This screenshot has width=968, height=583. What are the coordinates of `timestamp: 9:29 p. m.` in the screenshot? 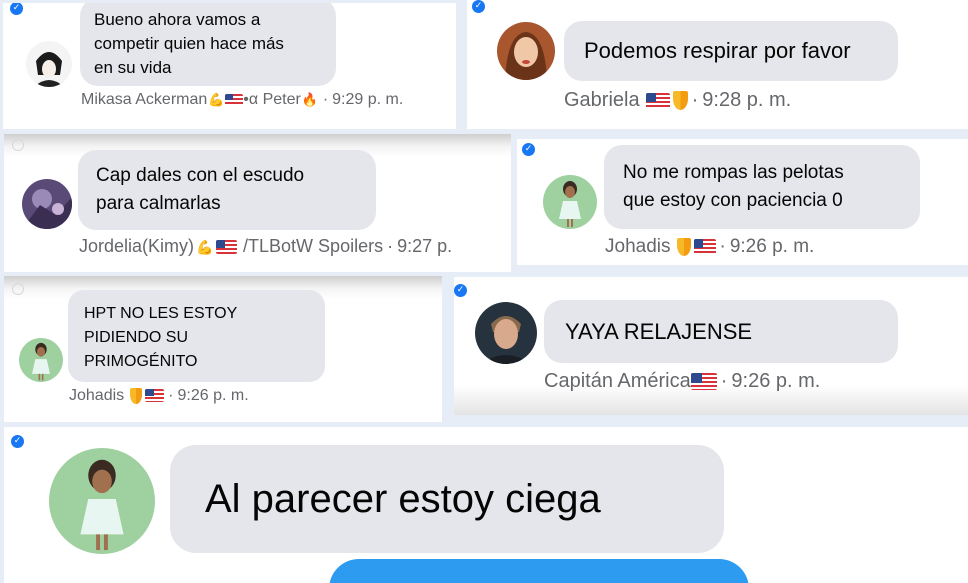 It's located at (368, 99).